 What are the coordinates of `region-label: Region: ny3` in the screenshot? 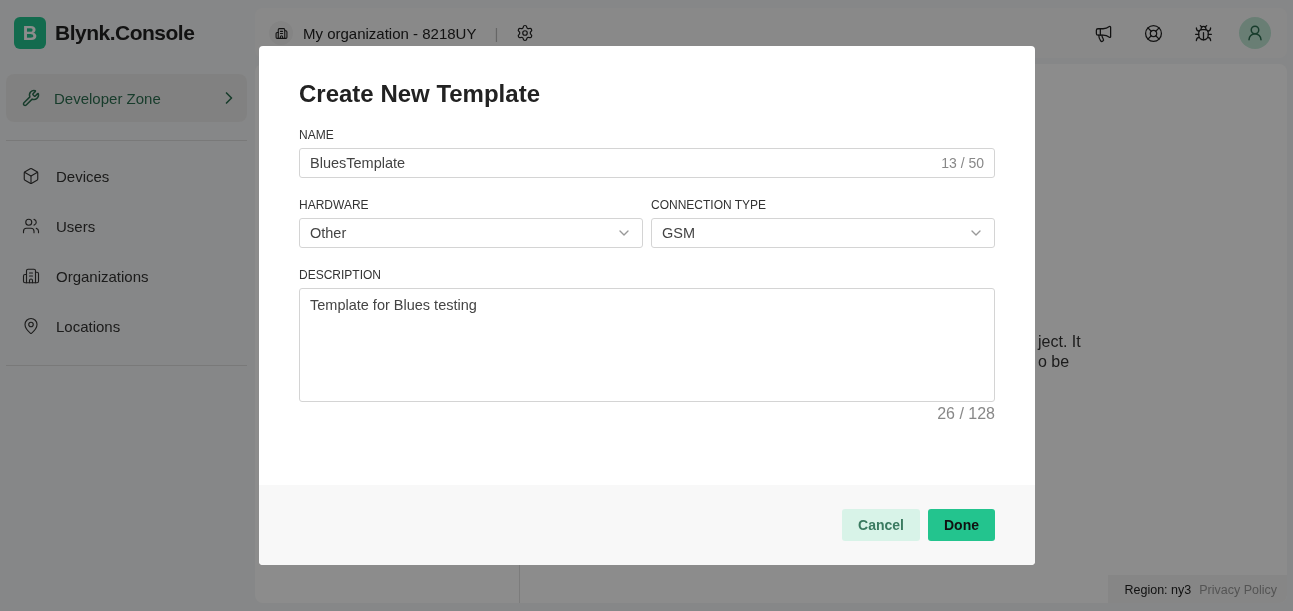 It's located at (1158, 590).